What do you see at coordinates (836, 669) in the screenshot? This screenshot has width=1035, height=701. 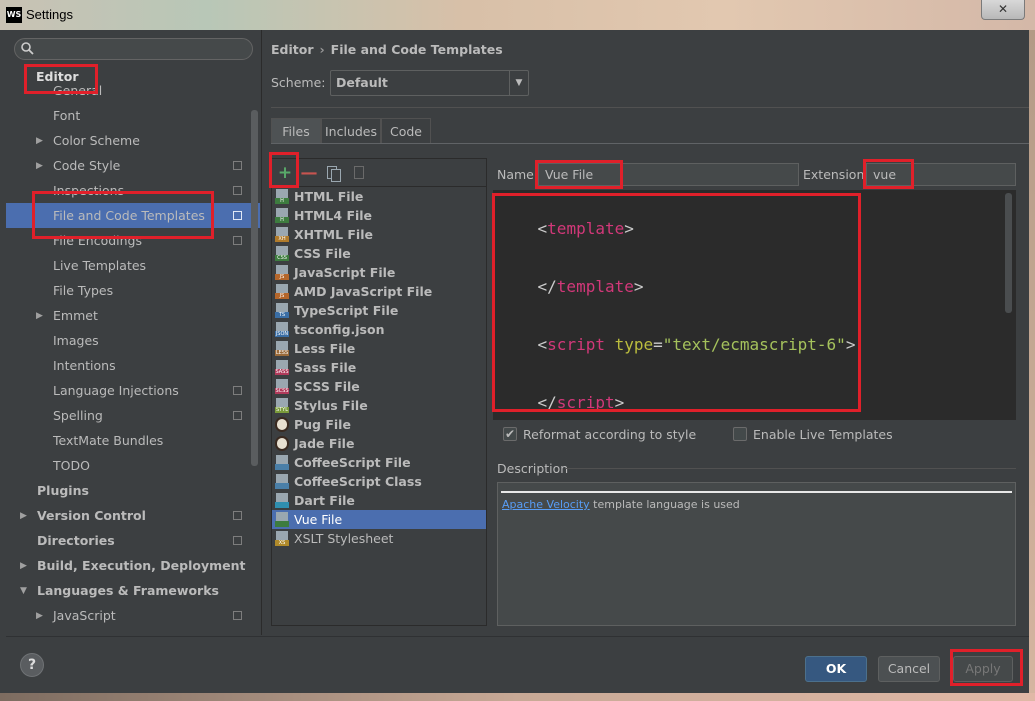 I see `ok-button: OK` at bounding box center [836, 669].